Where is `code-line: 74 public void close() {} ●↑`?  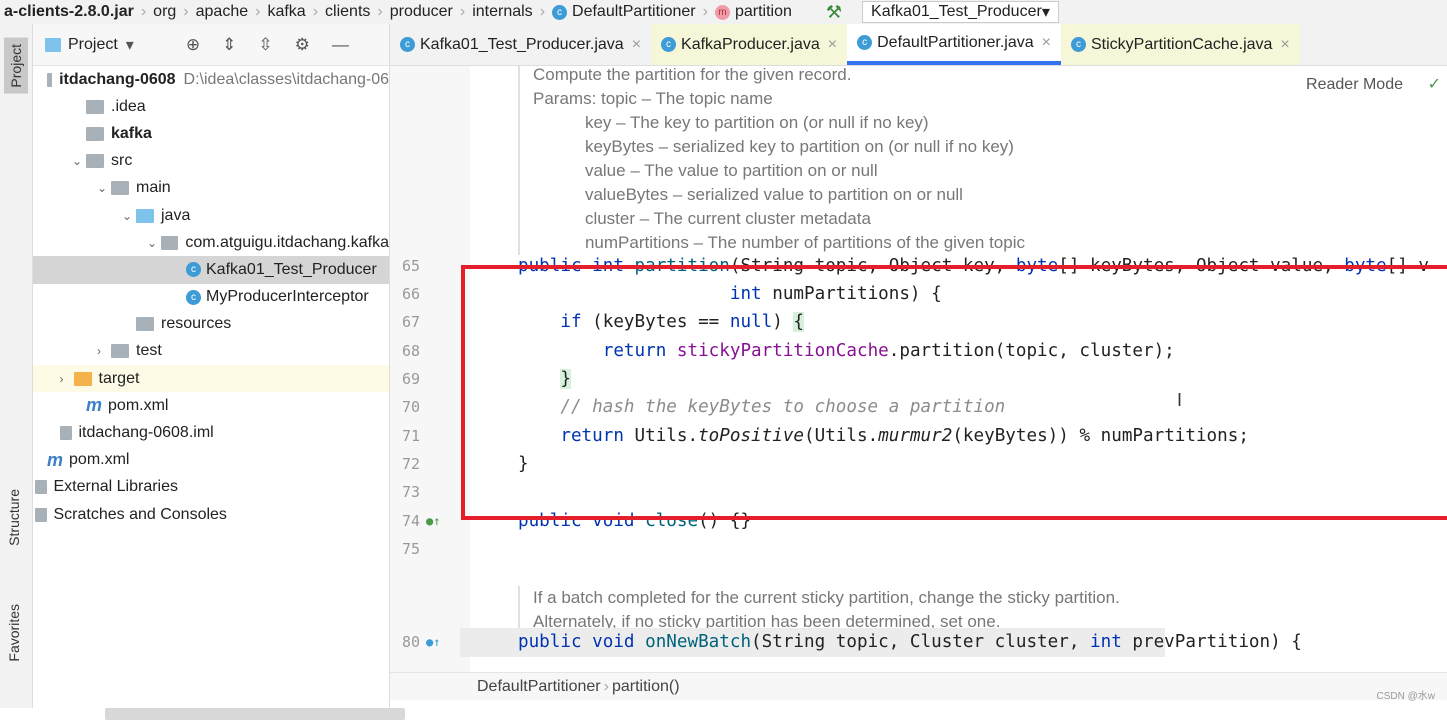 code-line: 74 public void close() {} ●↑ is located at coordinates (918, 521).